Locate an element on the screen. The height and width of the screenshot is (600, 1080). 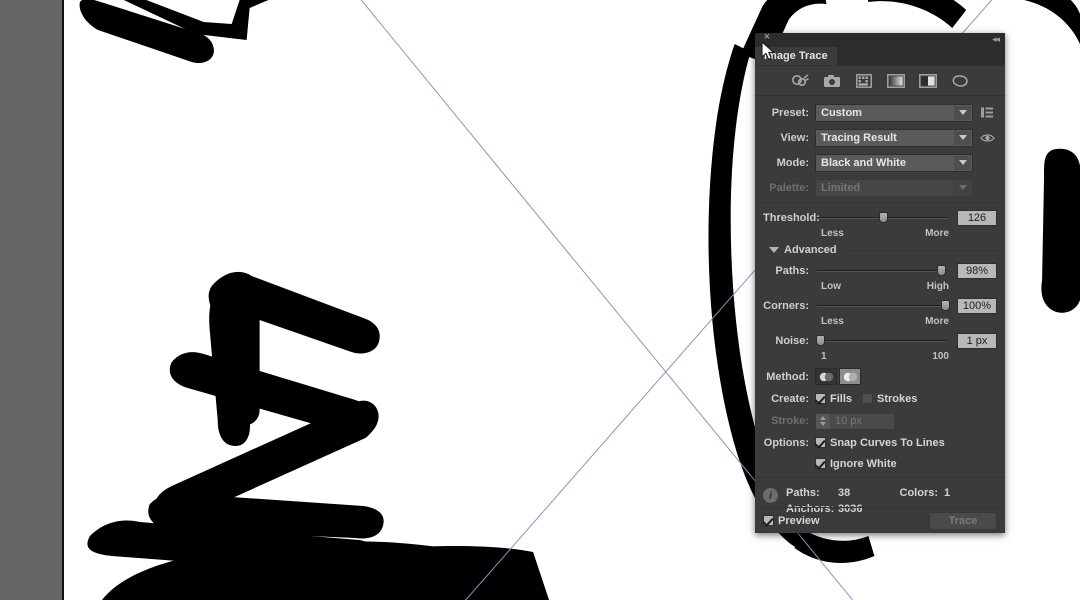
preview-checkbox: Preview is located at coordinates (791, 521).